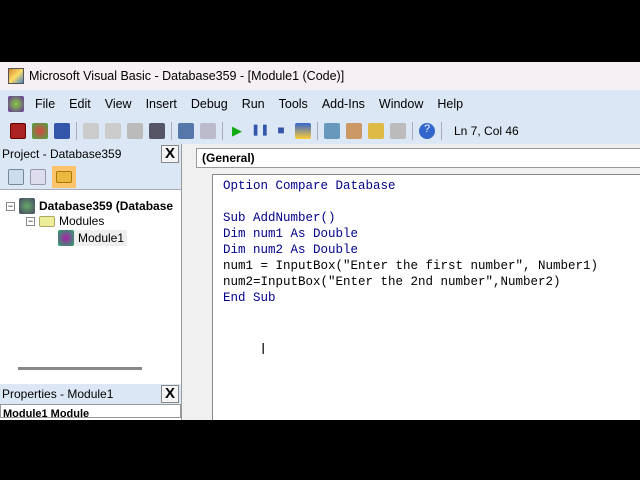  Describe the element at coordinates (401, 104) in the screenshot. I see `menu-window: Window` at that location.